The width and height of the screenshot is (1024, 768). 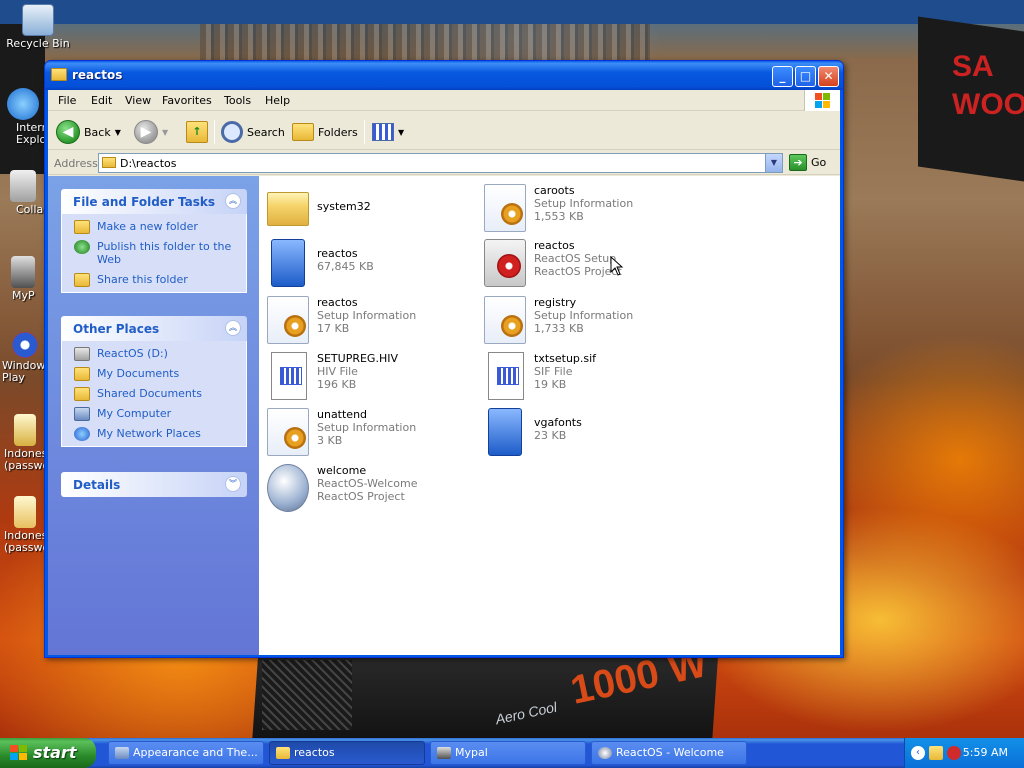 I want to click on link-label: Share this folder, so click(x=142, y=279).